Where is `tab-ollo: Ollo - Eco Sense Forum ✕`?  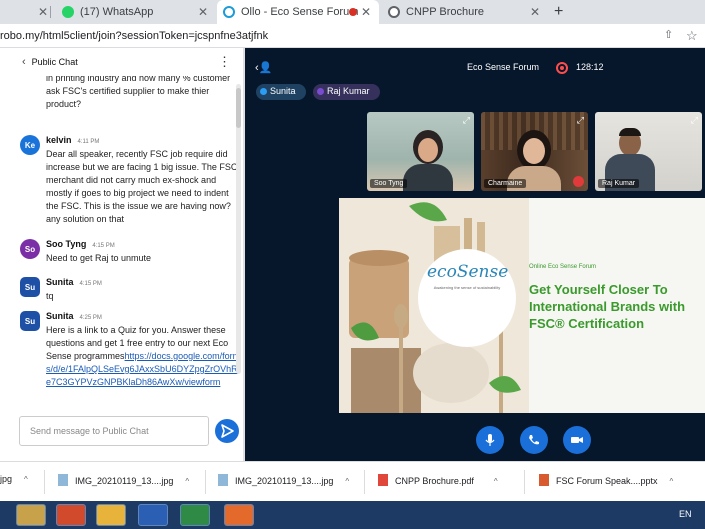
tab-ollo: Ollo - Eco Sense Forum ✕ is located at coordinates (298, 12).